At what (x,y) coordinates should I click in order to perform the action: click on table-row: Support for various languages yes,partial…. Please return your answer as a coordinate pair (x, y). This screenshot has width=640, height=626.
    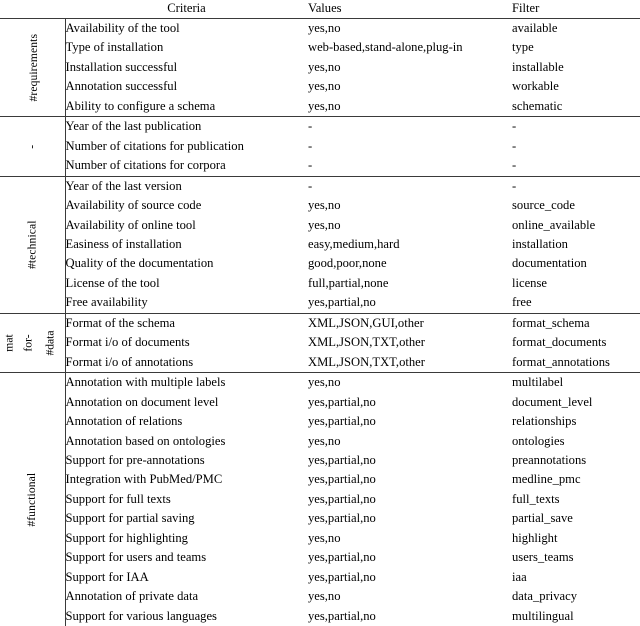
    Looking at the image, I should click on (320, 616).